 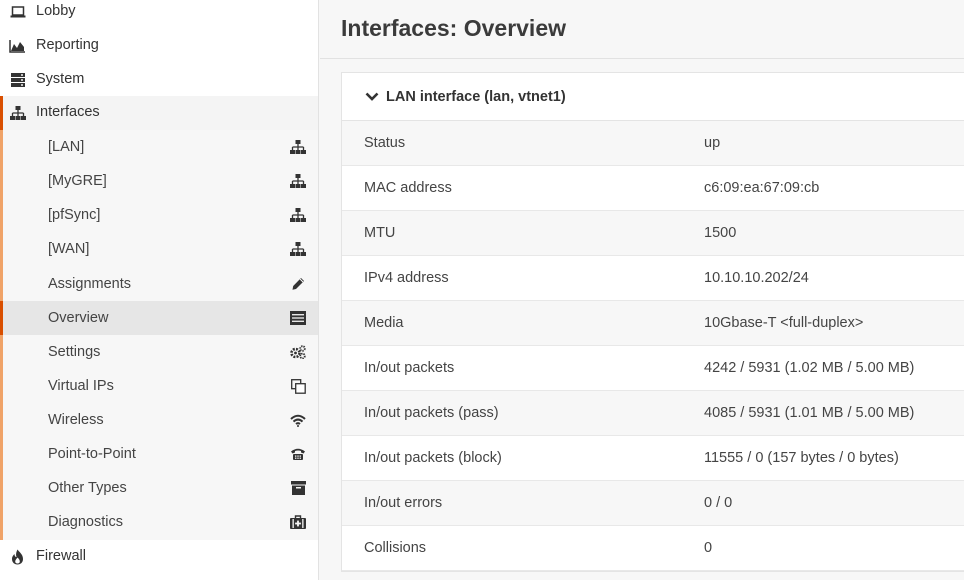 I want to click on nav-lobby: Lobby, so click(x=159, y=14).